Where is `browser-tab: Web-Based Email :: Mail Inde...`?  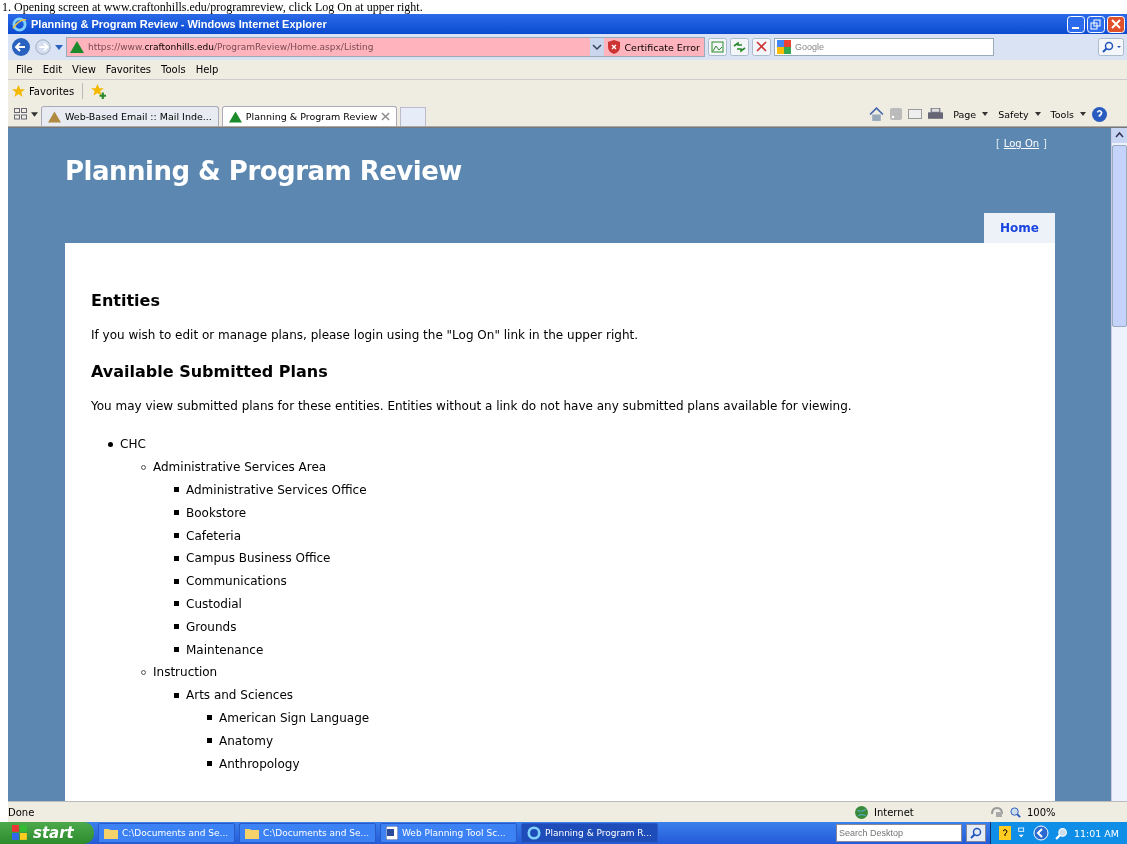 browser-tab: Web-Based Email :: Mail Inde... is located at coordinates (130, 116).